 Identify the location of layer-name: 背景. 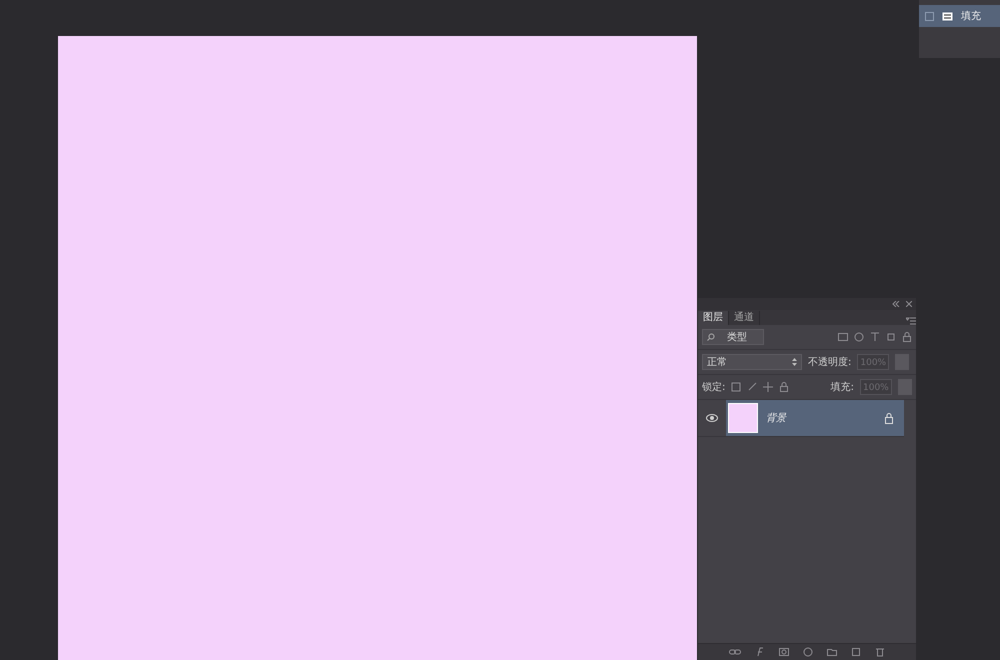
(777, 418).